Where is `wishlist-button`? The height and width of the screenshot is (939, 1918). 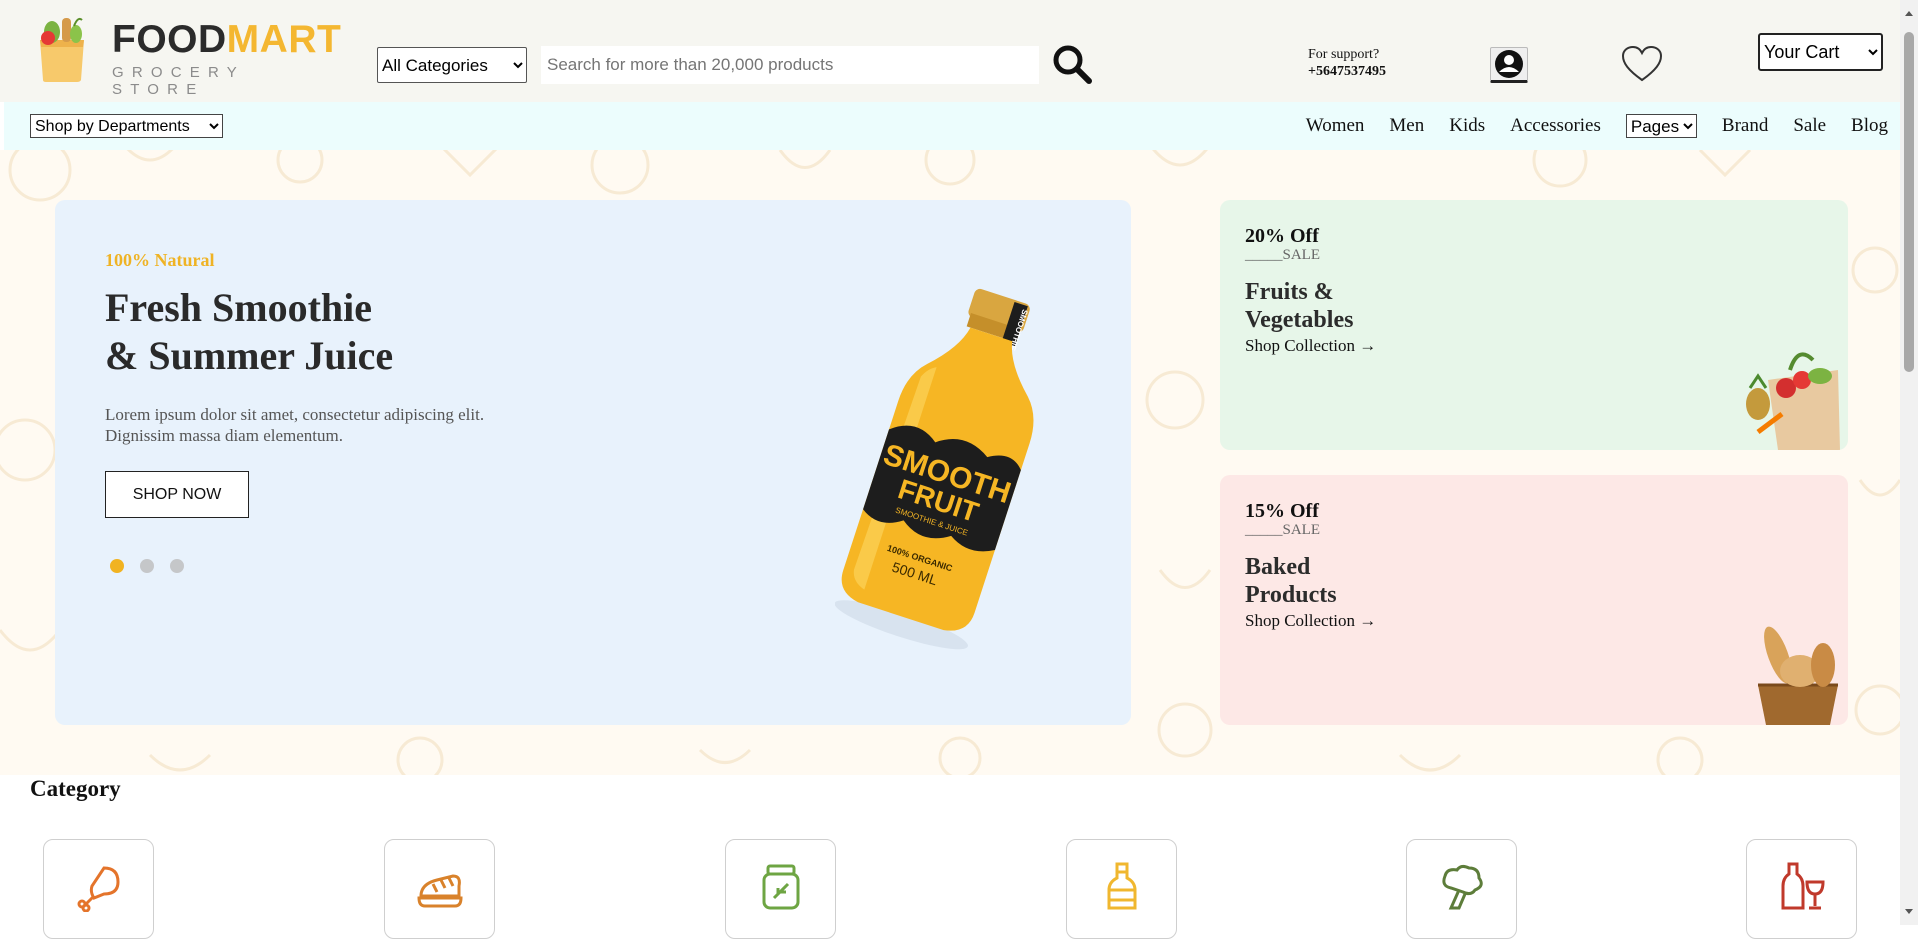
wishlist-button is located at coordinates (1642, 64).